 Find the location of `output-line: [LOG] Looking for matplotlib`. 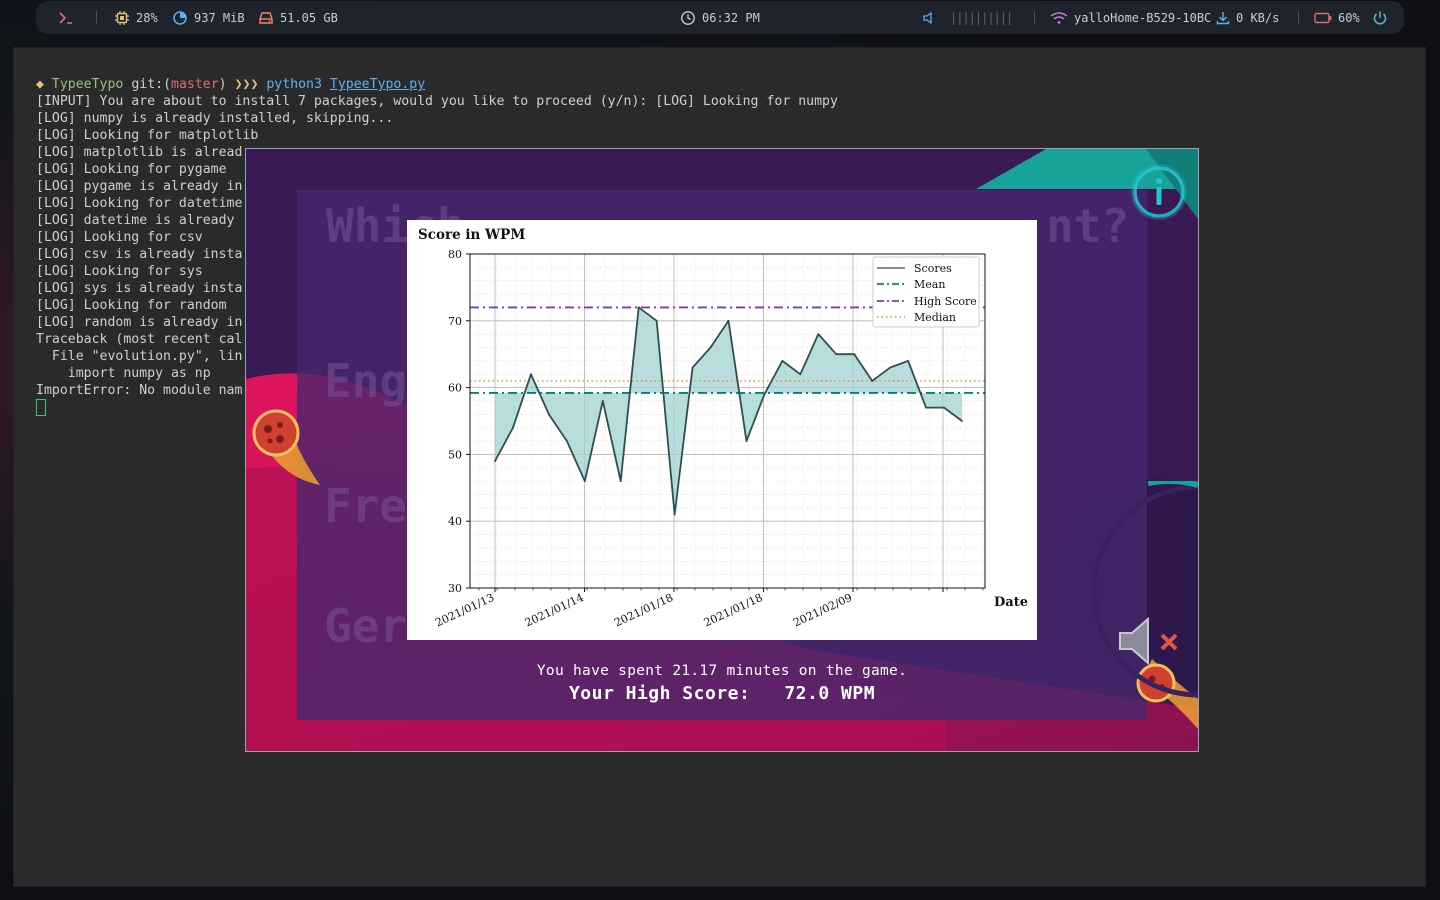

output-line: [LOG] Looking for matplotlib is located at coordinates (147, 135).